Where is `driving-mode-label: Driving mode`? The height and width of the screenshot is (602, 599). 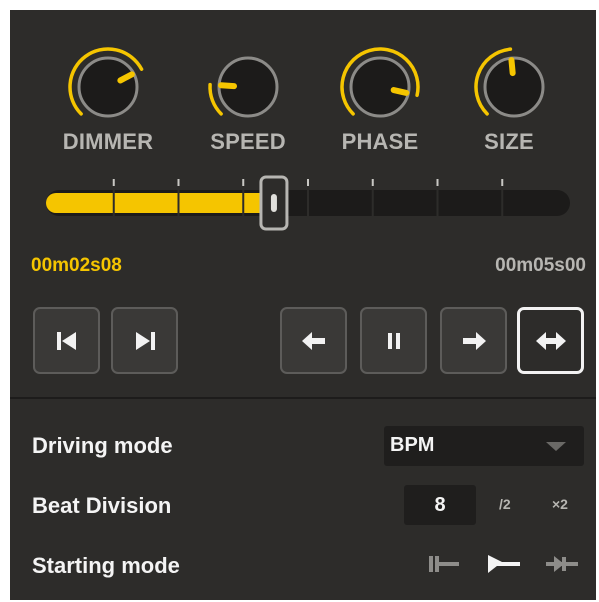 driving-mode-label: Driving mode is located at coordinates (102, 445).